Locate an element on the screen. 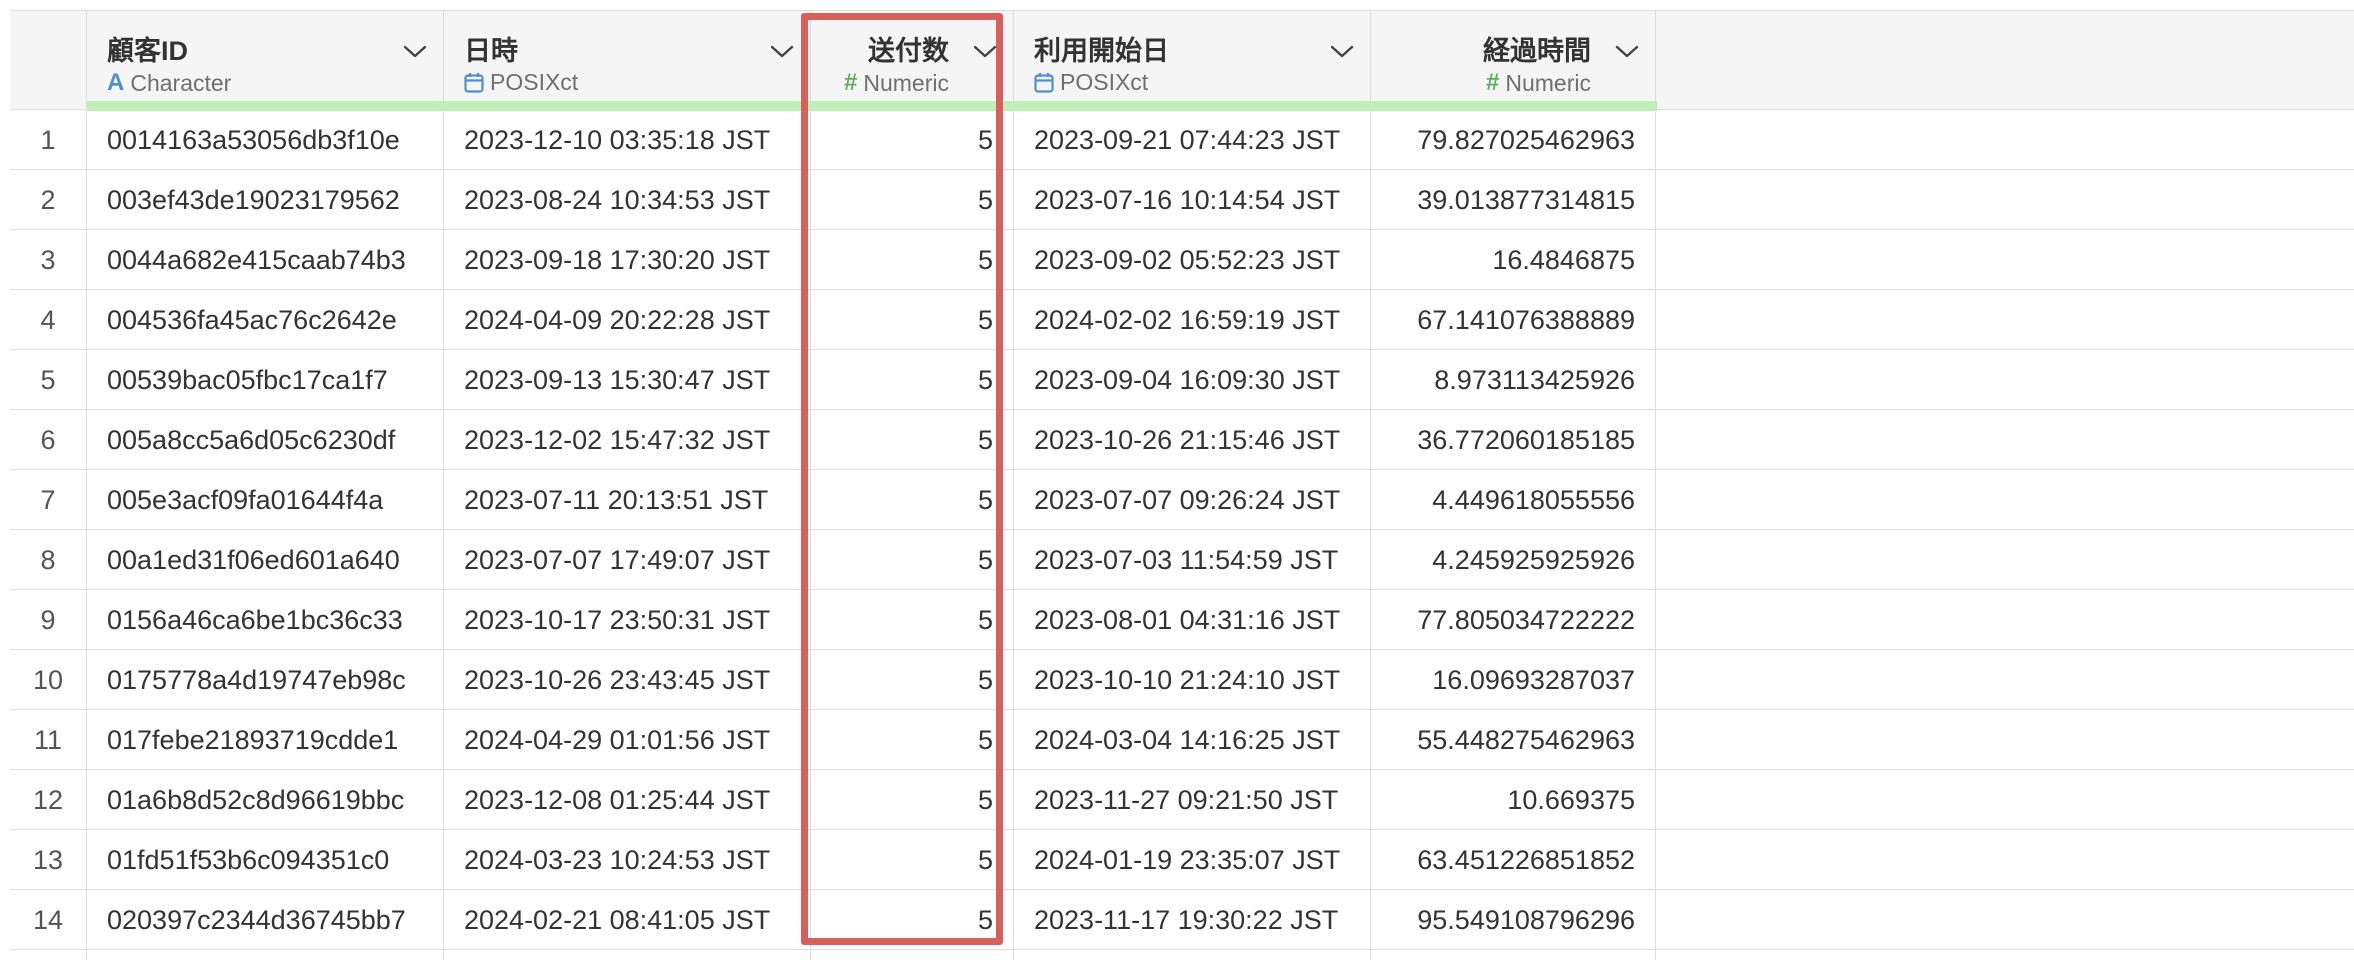  cell-start-date: 2023-11-17 19:30:22 JST is located at coordinates (1192, 920).